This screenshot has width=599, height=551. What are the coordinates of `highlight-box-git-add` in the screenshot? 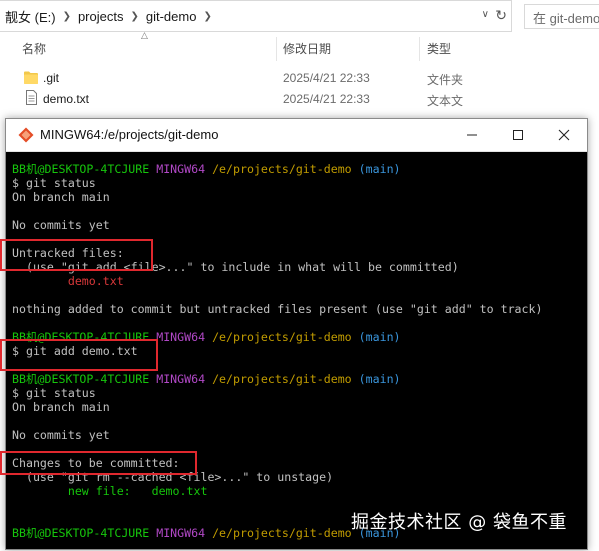 It's located at (79, 355).